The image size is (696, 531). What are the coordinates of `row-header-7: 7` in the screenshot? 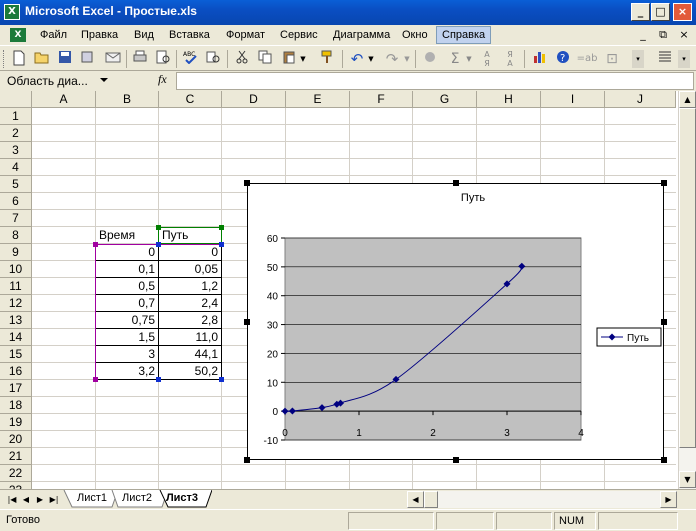 It's located at (16, 218).